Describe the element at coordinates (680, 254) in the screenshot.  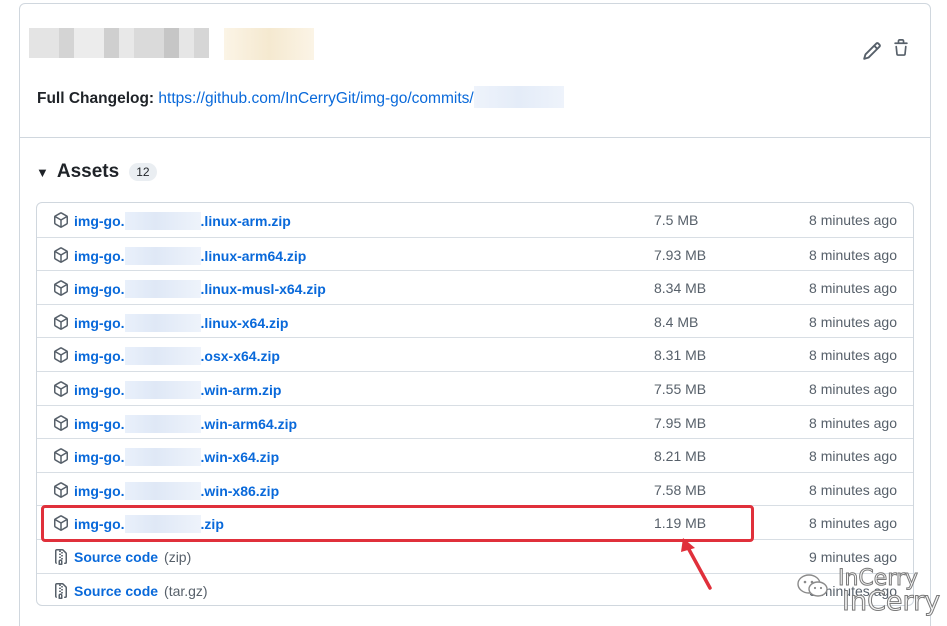
I see `asset-size: 7.93 MB` at that location.